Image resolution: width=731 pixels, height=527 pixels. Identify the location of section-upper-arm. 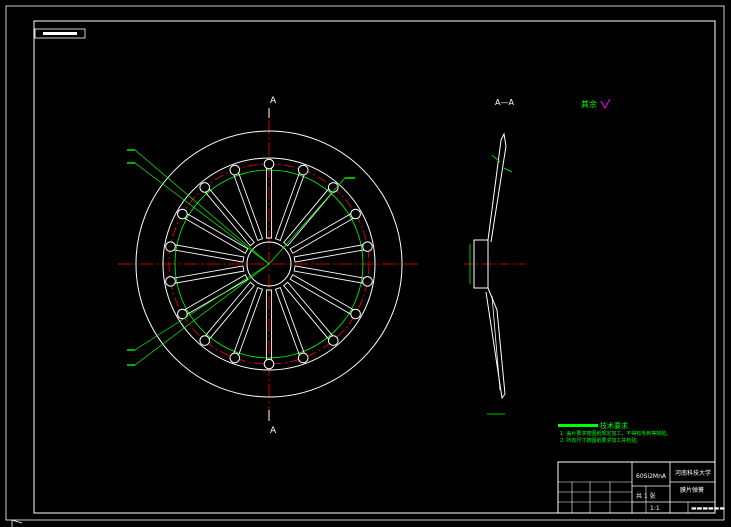
(497, 187).